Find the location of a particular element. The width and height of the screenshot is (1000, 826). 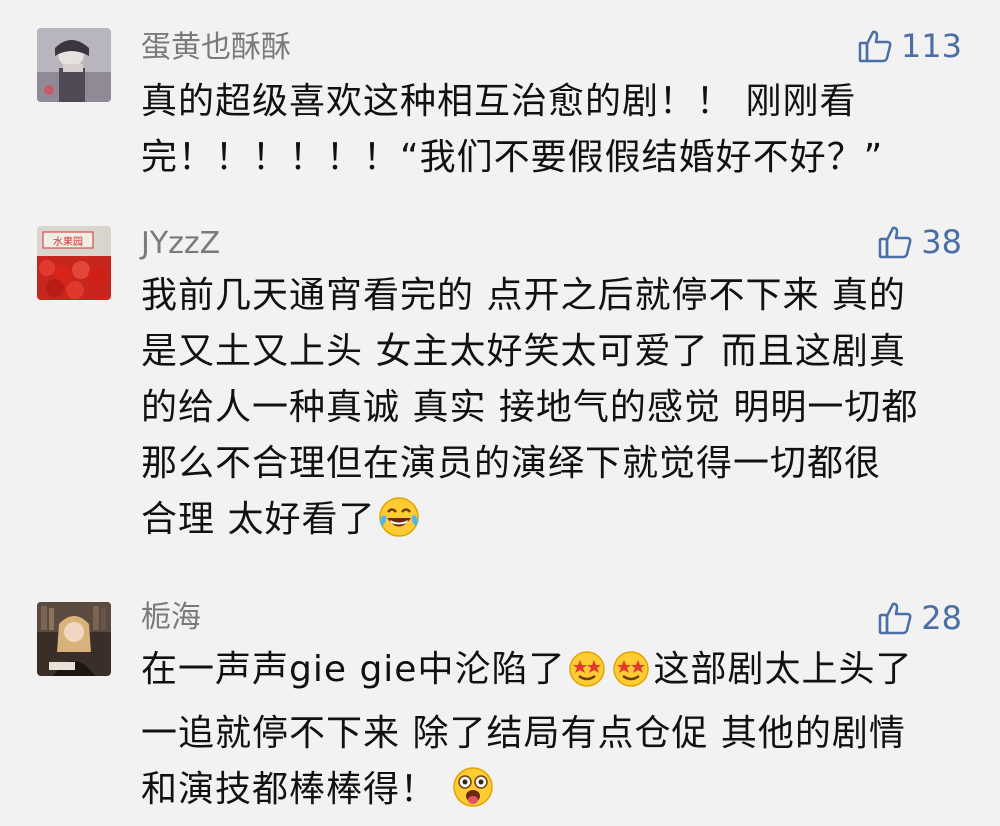

username: 蛋黄也酥酥 is located at coordinates (216, 48).